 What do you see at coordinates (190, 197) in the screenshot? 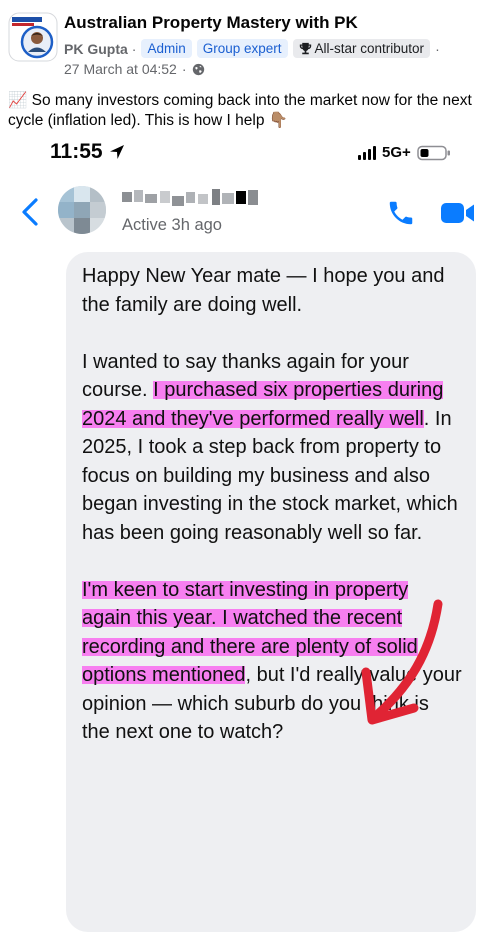
I see `contact-name-blurred` at bounding box center [190, 197].